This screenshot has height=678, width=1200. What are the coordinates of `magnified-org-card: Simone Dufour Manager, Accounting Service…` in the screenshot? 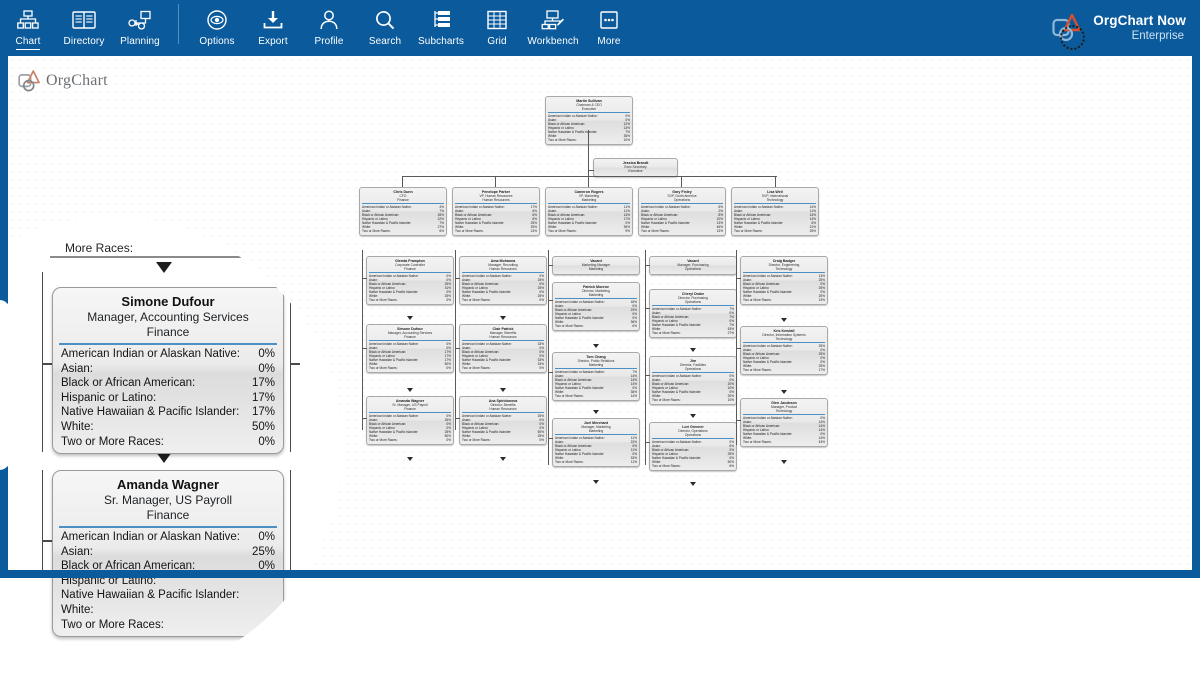 It's located at (168, 371).